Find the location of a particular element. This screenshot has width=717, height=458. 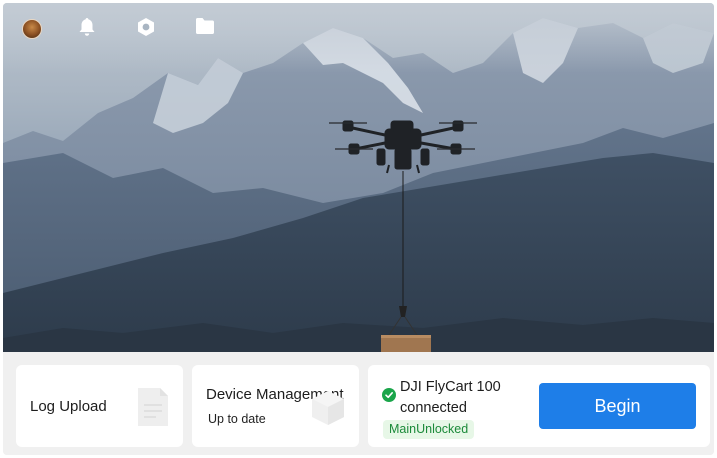

connected-check-icon is located at coordinates (389, 395).